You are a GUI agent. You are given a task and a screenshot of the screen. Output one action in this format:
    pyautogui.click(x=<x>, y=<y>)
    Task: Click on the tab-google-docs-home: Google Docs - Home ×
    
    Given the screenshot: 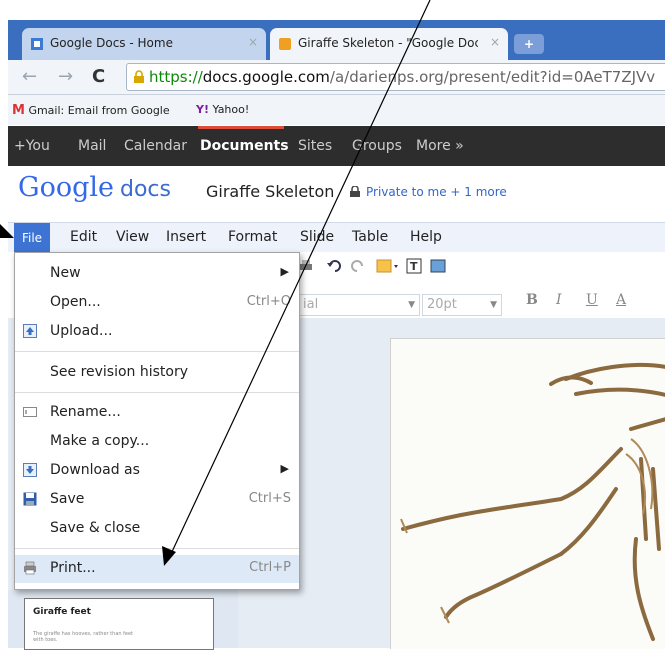 What is the action you would take?
    pyautogui.click(x=144, y=44)
    